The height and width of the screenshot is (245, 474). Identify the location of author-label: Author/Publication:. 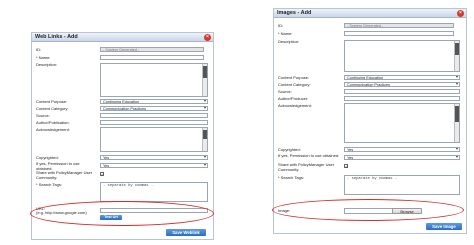
(53, 122).